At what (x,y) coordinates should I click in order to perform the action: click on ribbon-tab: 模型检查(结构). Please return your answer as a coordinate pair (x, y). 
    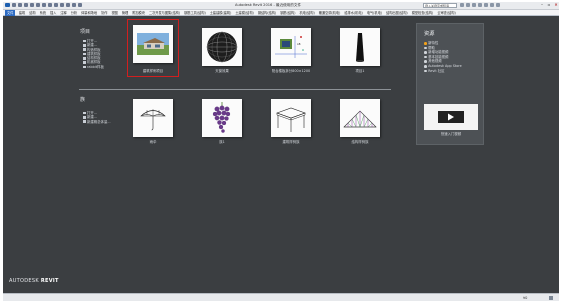
    Looking at the image, I should click on (422, 13).